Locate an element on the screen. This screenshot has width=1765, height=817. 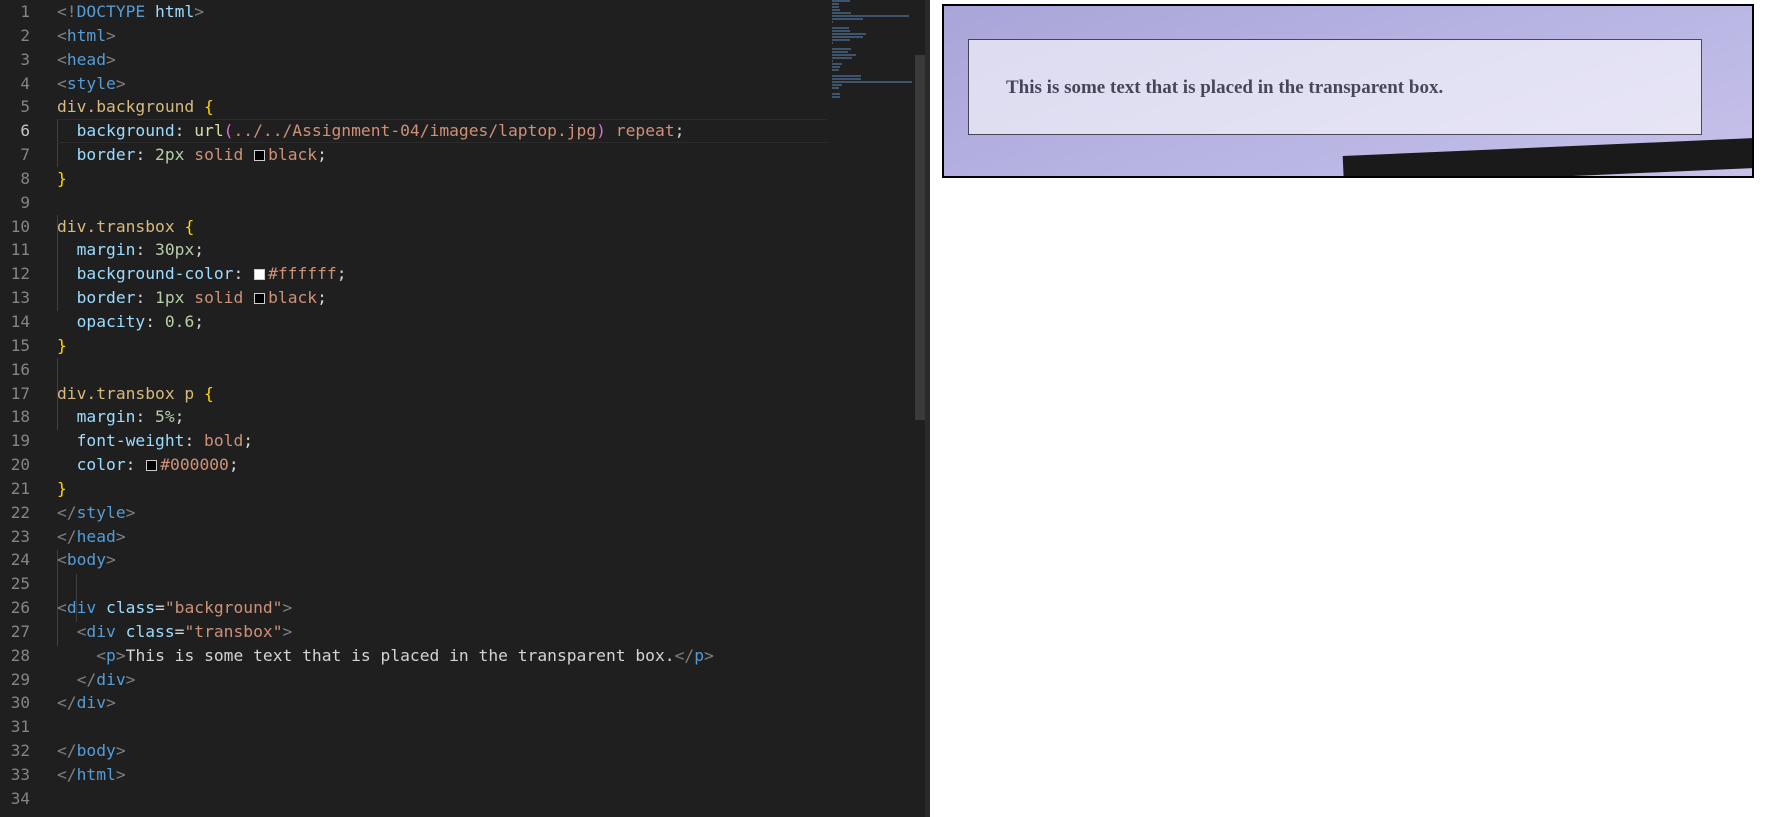
line-number: 29 is located at coordinates (20, 679).